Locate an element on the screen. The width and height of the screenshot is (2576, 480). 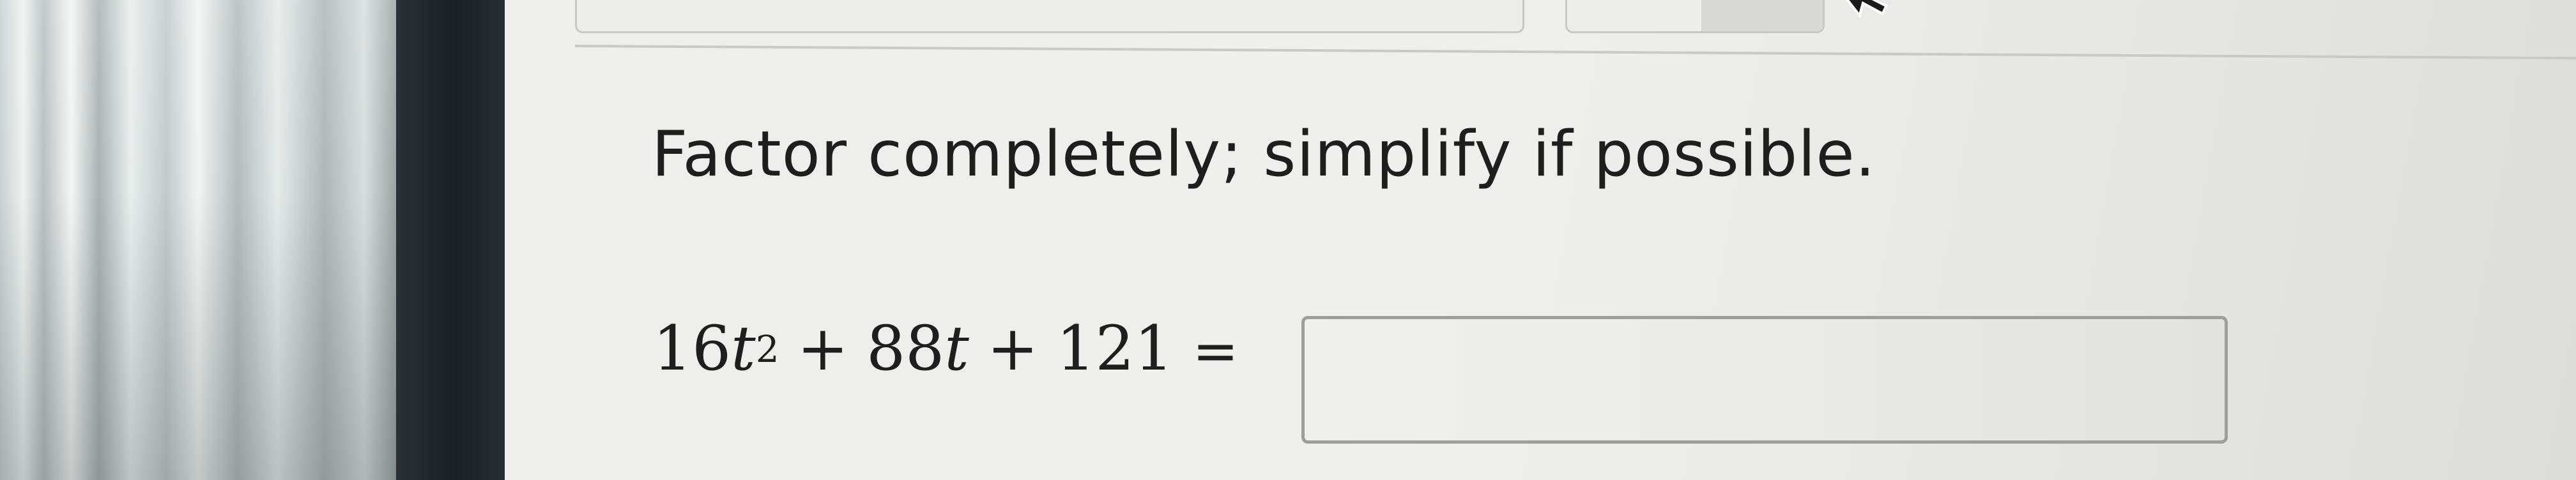
equation-equals-sign: = is located at coordinates (1215, 351).